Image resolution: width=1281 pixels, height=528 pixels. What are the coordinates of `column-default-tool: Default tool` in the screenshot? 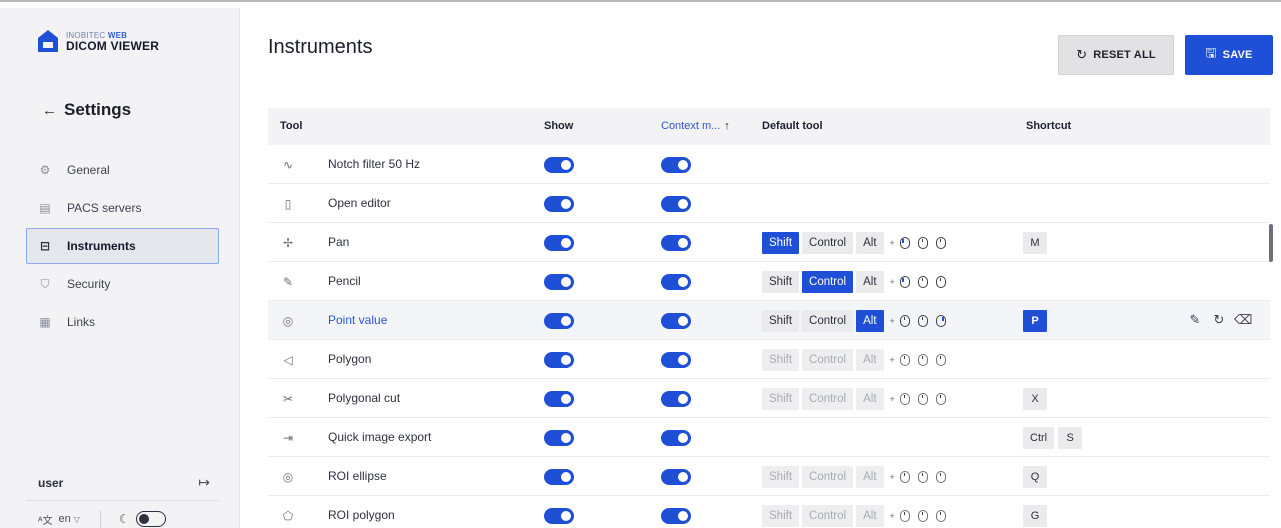 It's located at (792, 126).